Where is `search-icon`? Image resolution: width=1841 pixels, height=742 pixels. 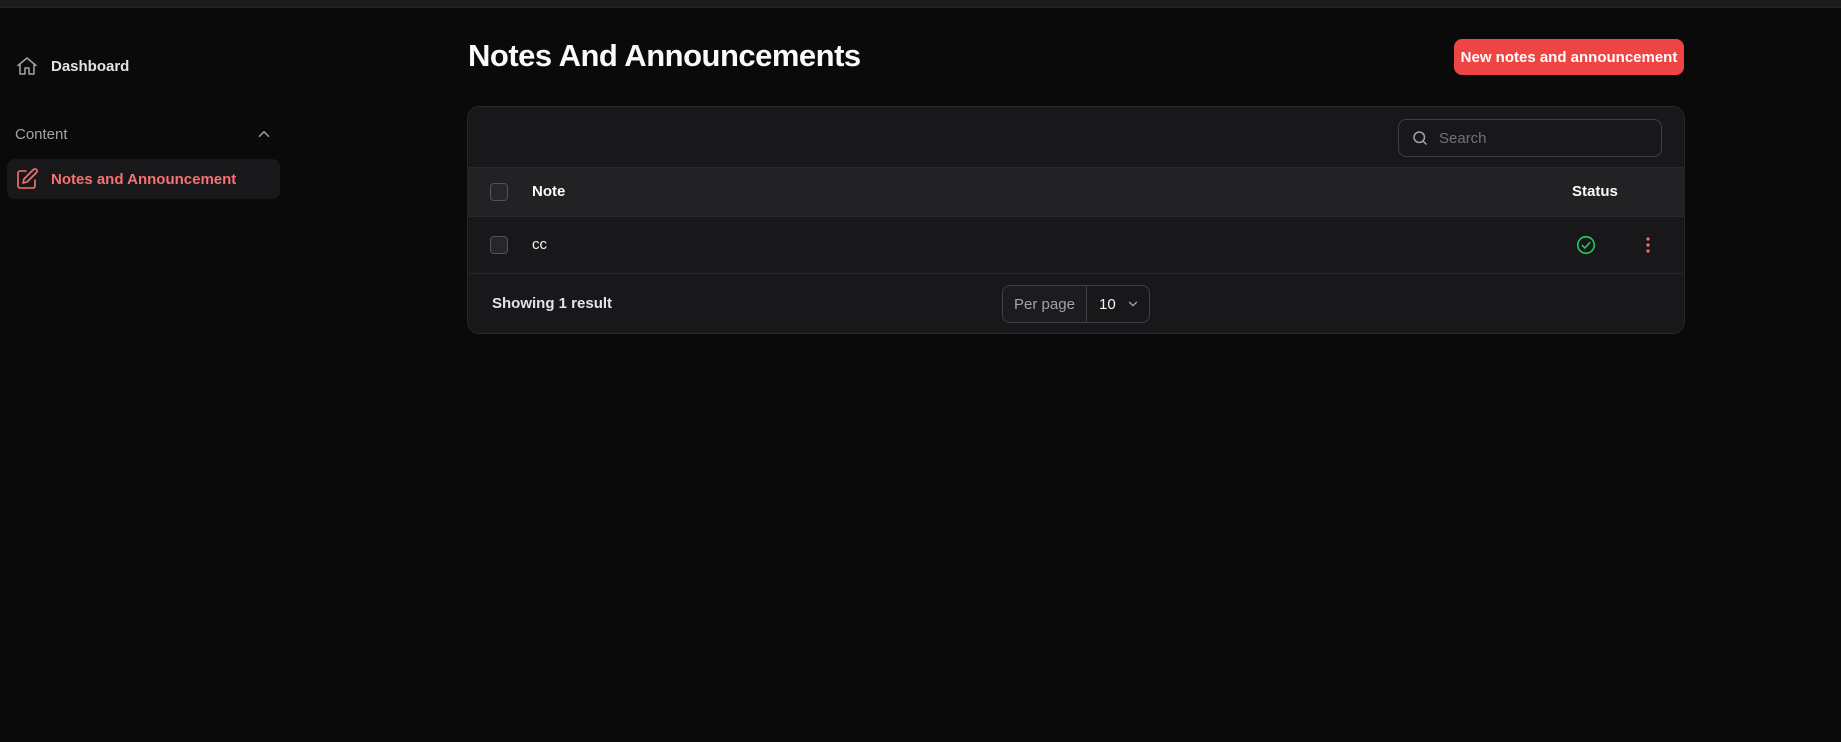 search-icon is located at coordinates (1420, 138).